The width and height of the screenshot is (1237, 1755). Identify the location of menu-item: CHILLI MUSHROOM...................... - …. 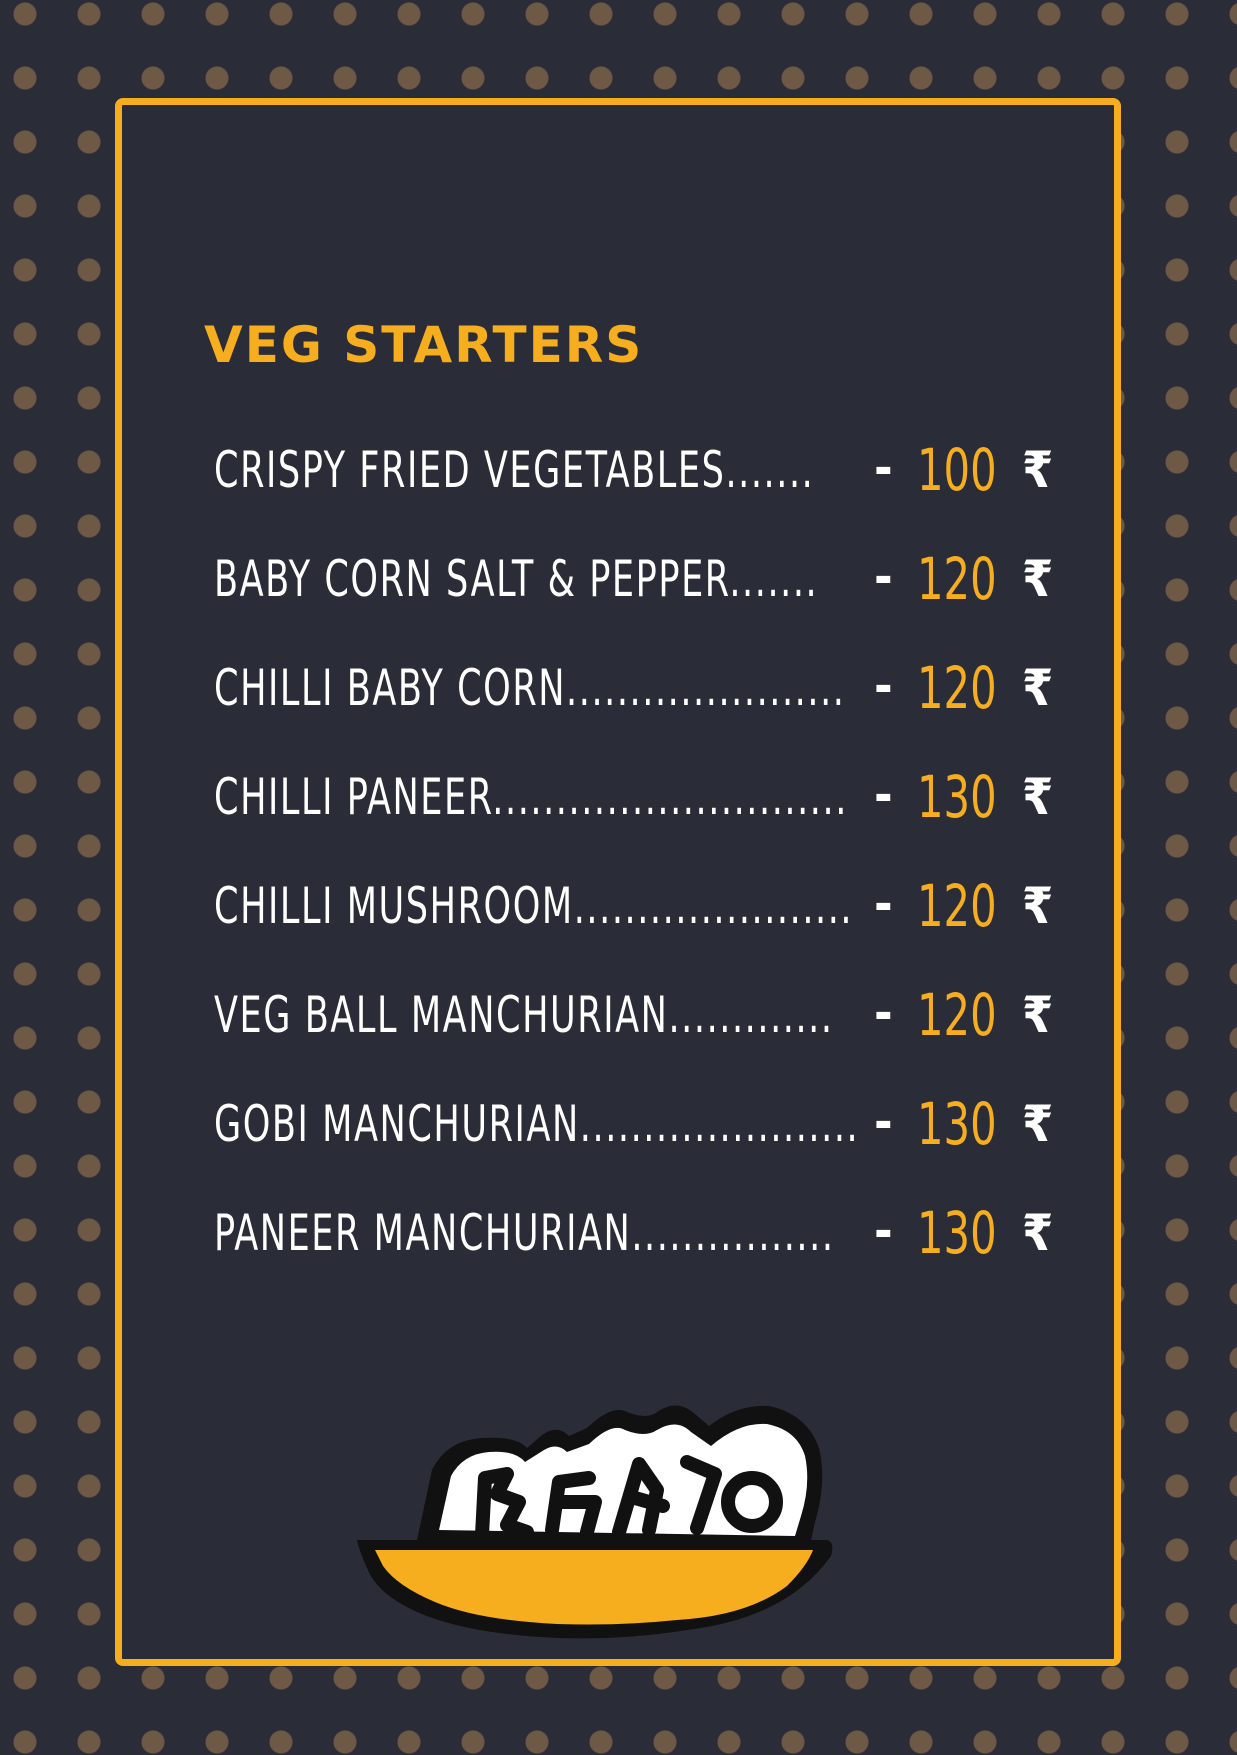
(644, 925).